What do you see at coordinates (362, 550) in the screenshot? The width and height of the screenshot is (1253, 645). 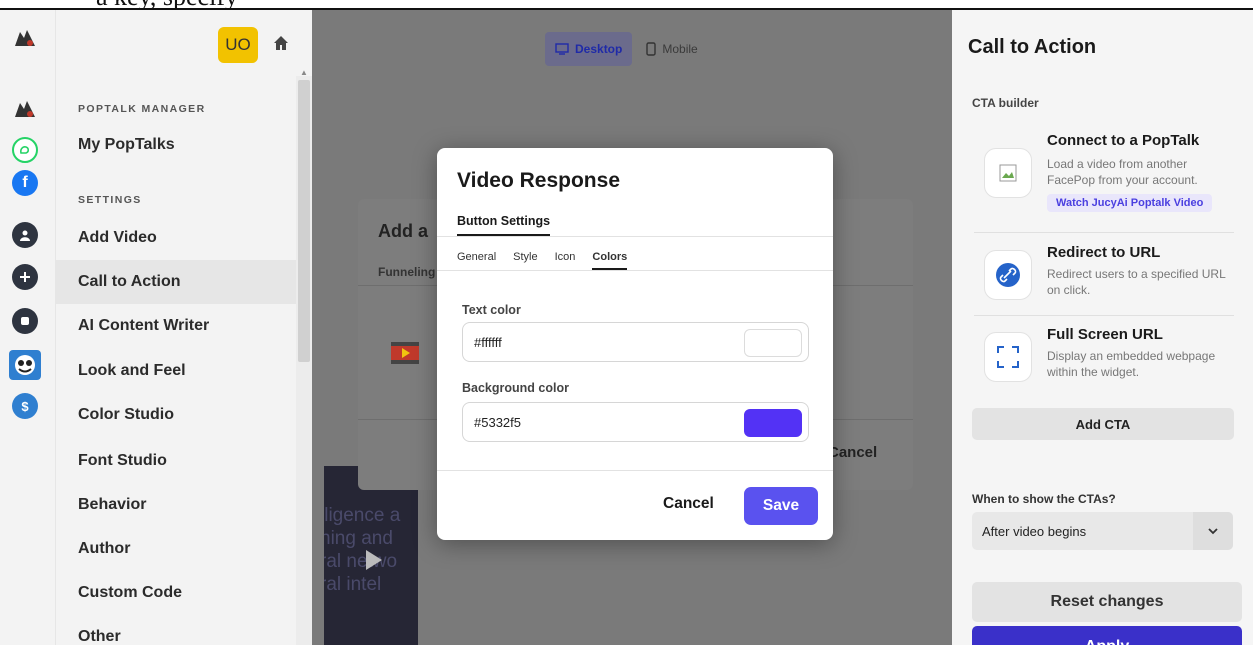 I see `video-text-overlay: lligence a ning and ral netwo ral intel` at bounding box center [362, 550].